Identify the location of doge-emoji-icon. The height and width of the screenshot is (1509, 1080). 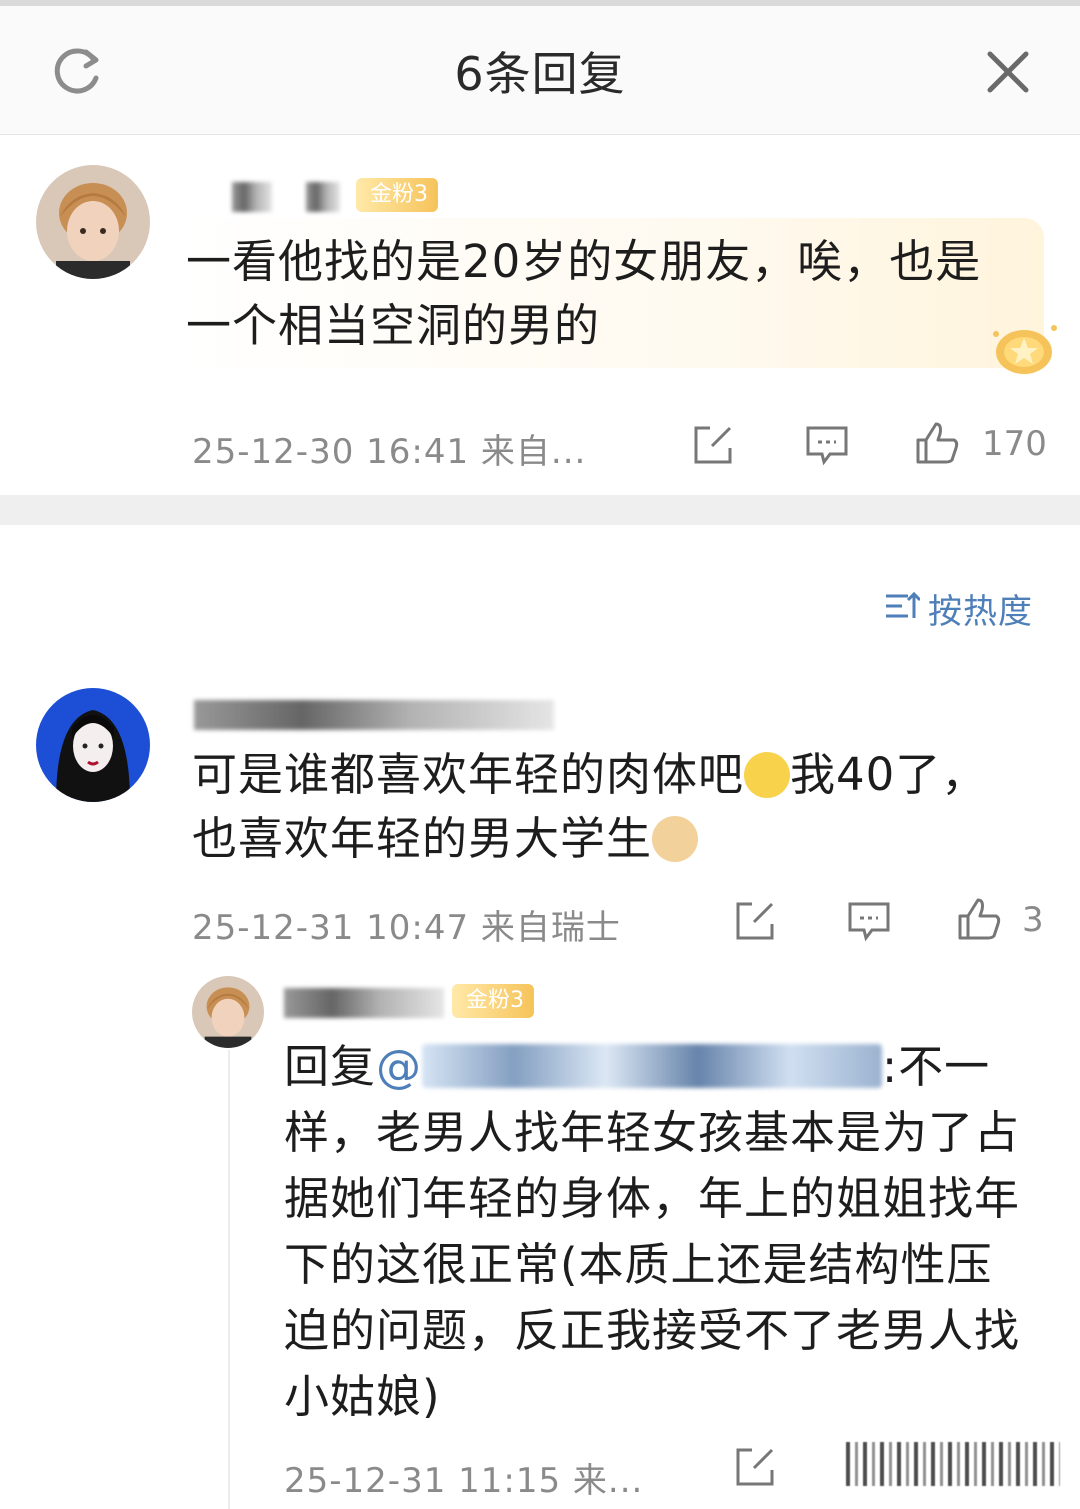
(675, 839).